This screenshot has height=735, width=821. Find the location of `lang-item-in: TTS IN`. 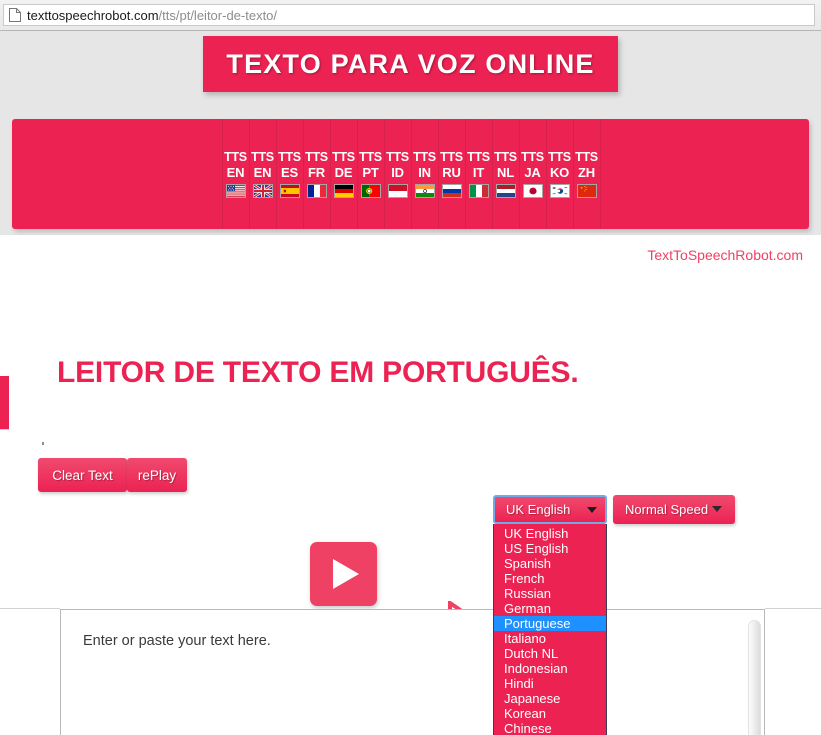

lang-item-in: TTS IN is located at coordinates (424, 174).